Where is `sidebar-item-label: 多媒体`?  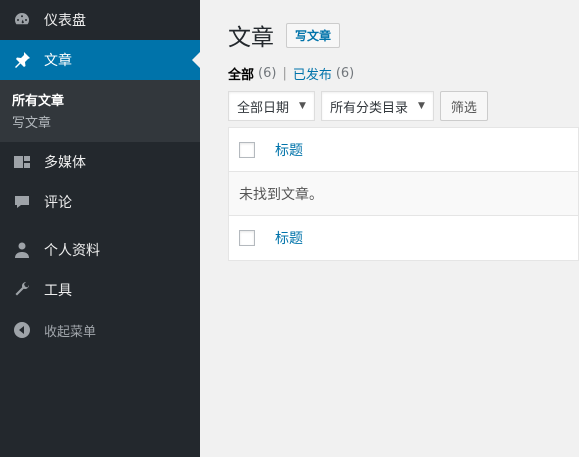 sidebar-item-label: 多媒体 is located at coordinates (65, 163).